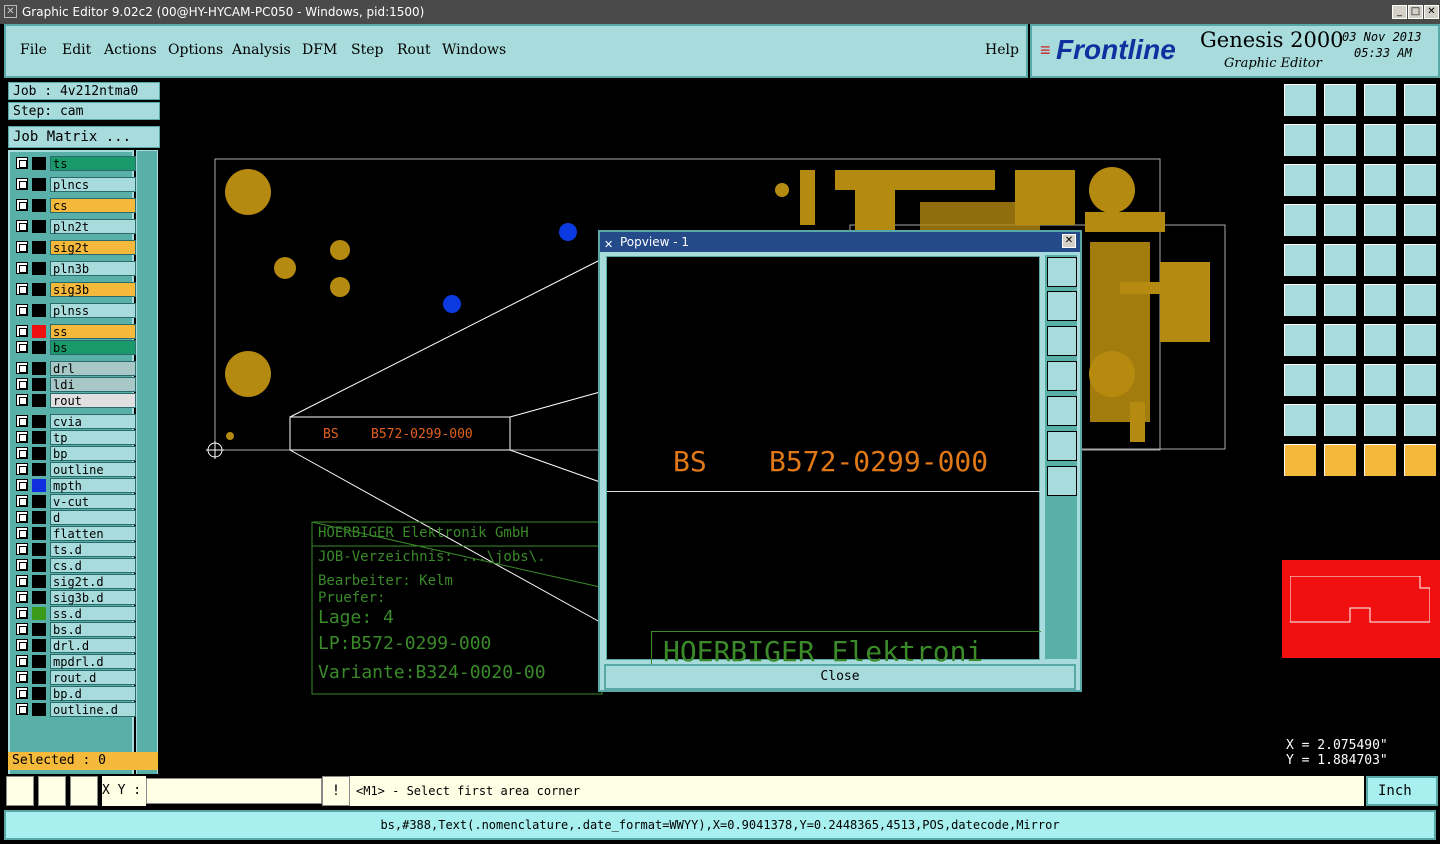 Image resolution: width=1440 pixels, height=844 pixels. Describe the element at coordinates (1420, 100) in the screenshot. I see `window-icon` at that location.